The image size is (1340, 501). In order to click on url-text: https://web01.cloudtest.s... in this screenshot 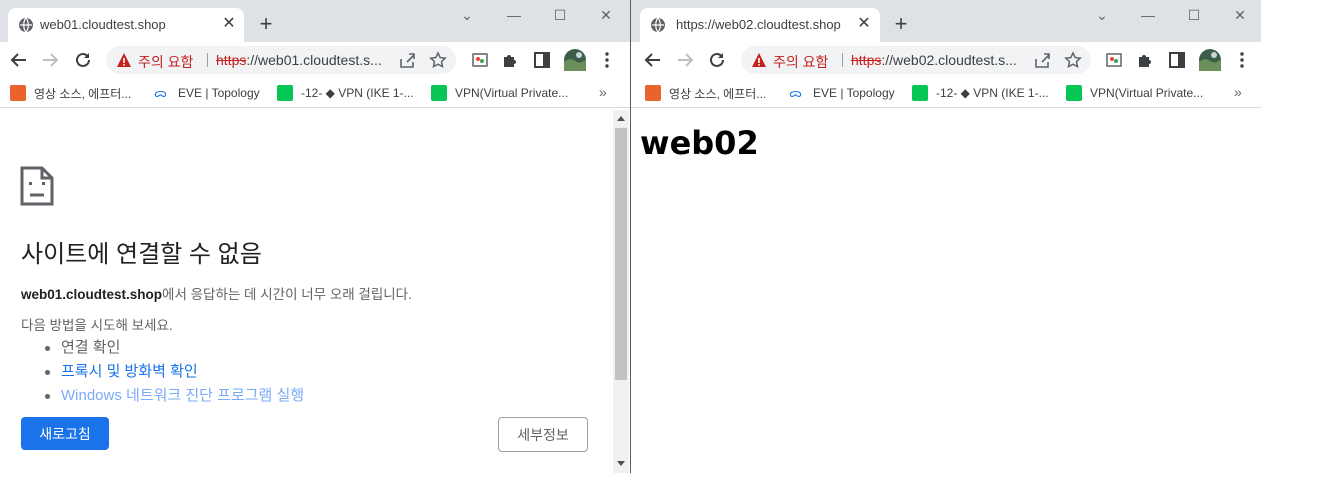, I will do `click(299, 60)`.